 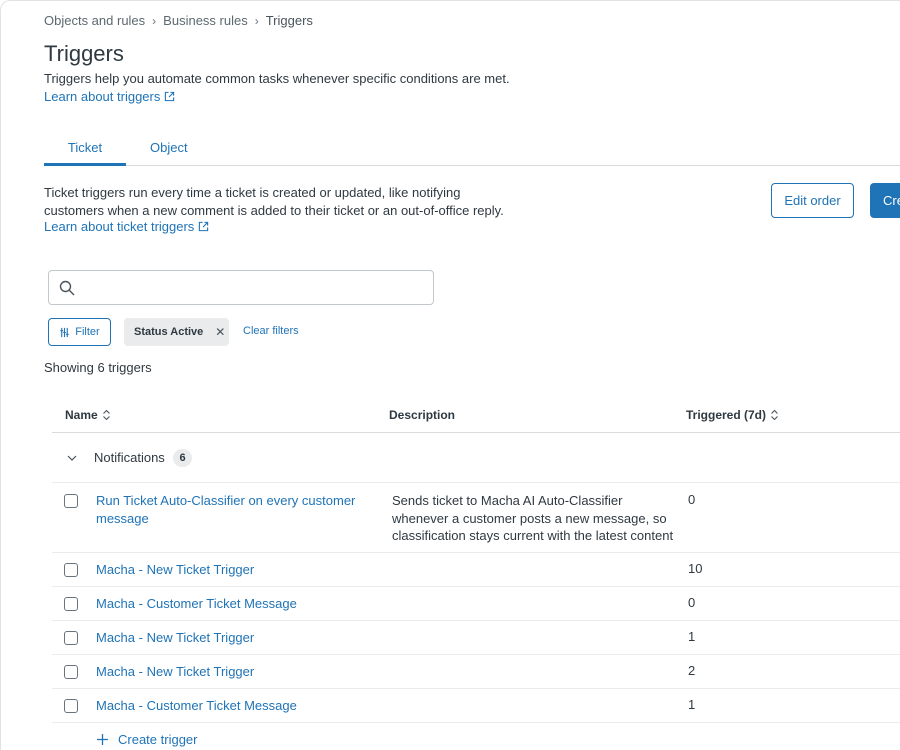 I want to click on column-header-description: Description, so click(x=422, y=415).